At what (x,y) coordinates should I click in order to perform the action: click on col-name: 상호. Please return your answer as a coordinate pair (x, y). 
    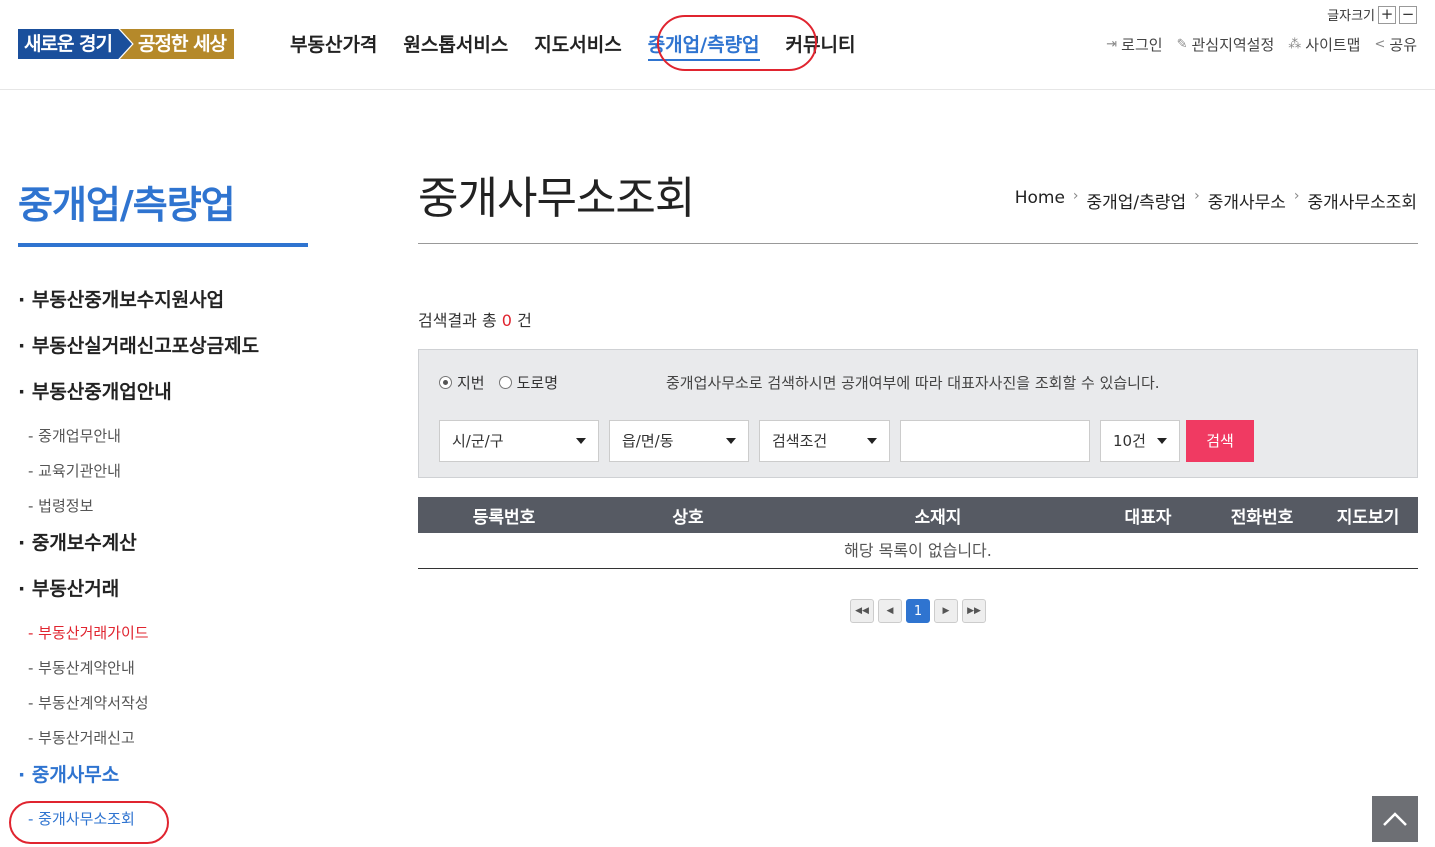
    Looking at the image, I should click on (688, 517).